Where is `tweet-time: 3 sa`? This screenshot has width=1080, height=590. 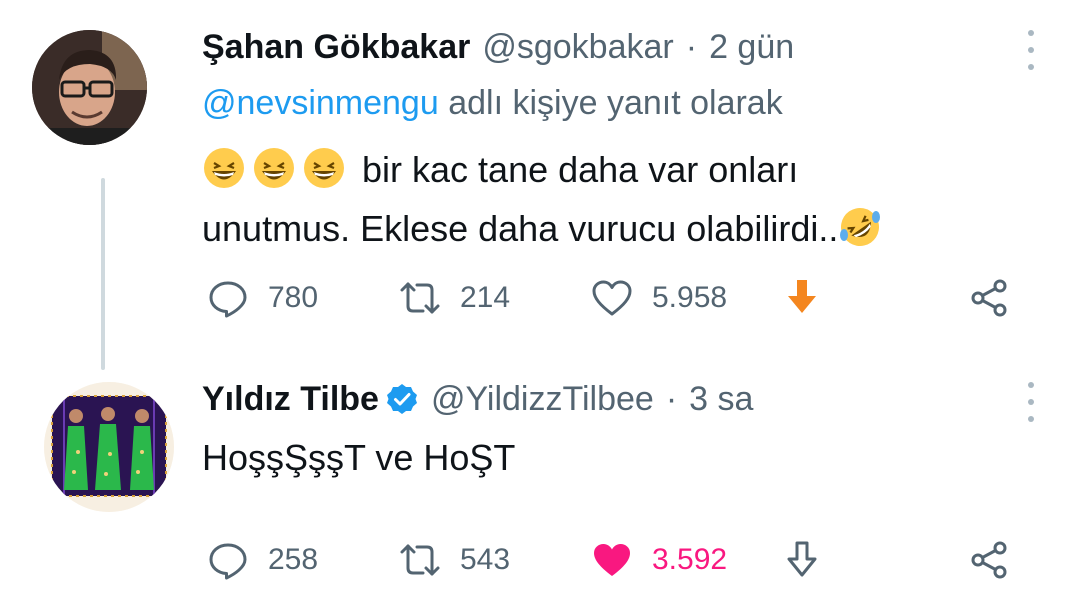
tweet-time: 3 sa is located at coordinates (721, 399).